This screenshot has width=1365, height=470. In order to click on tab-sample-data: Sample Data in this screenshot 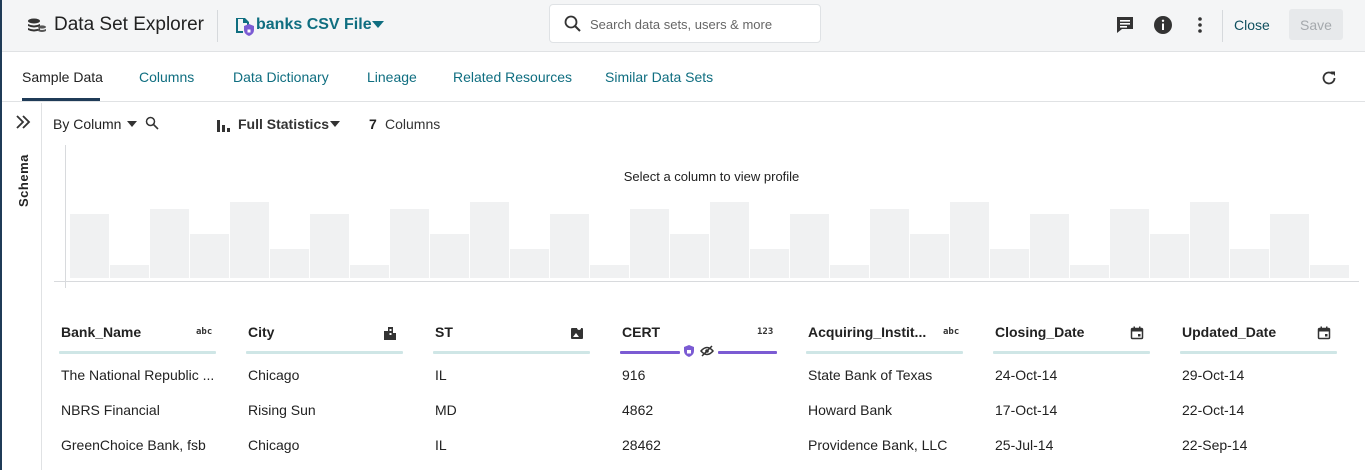, I will do `click(62, 77)`.